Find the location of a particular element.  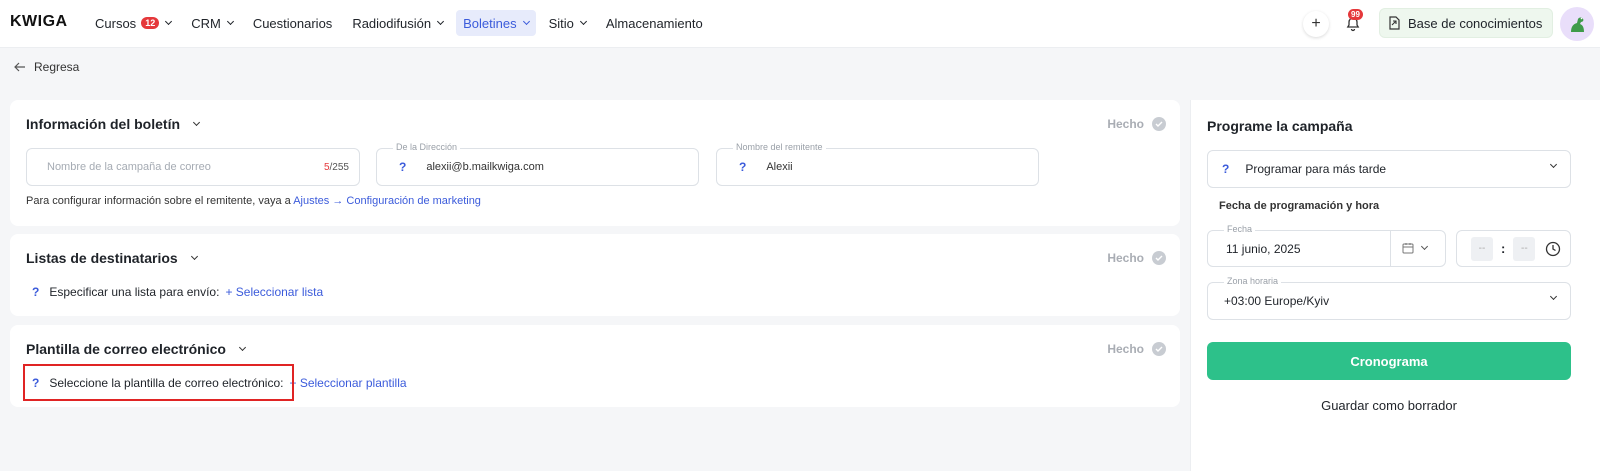

time-field: -- is located at coordinates (1513, 248).